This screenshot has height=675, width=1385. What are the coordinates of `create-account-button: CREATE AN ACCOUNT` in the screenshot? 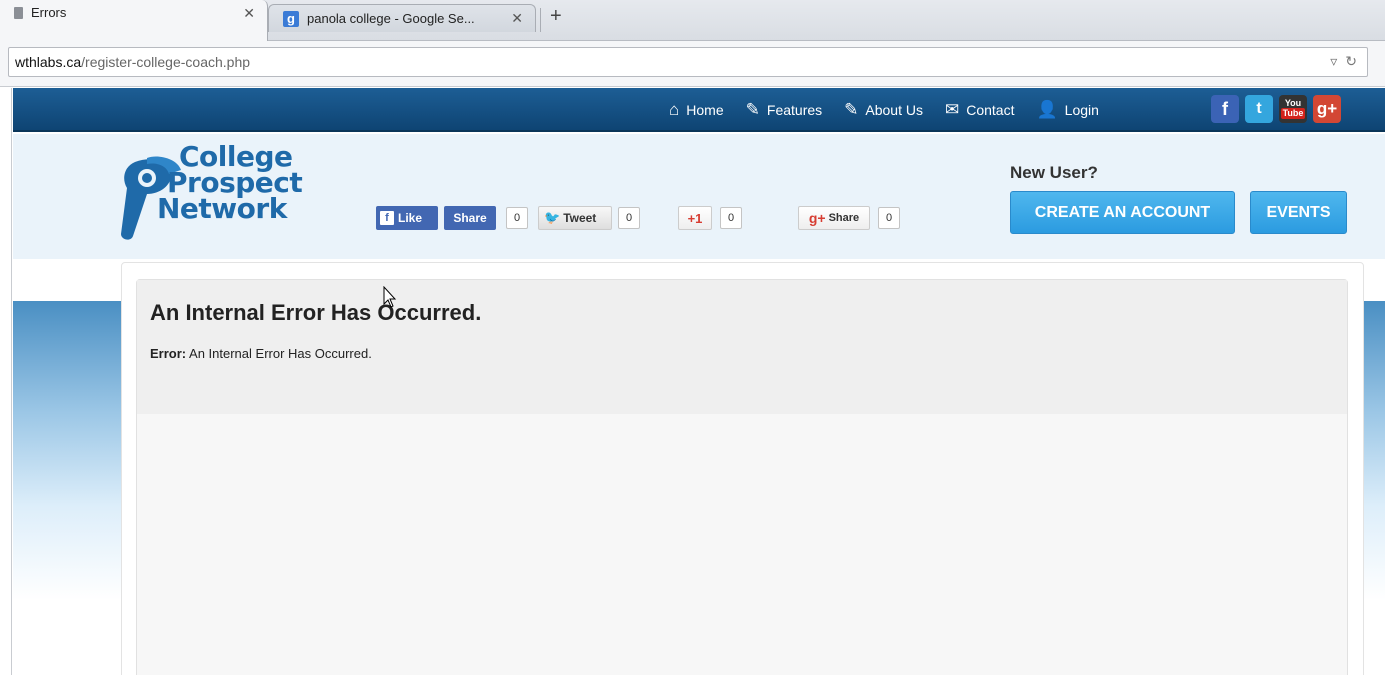 It's located at (1122, 212).